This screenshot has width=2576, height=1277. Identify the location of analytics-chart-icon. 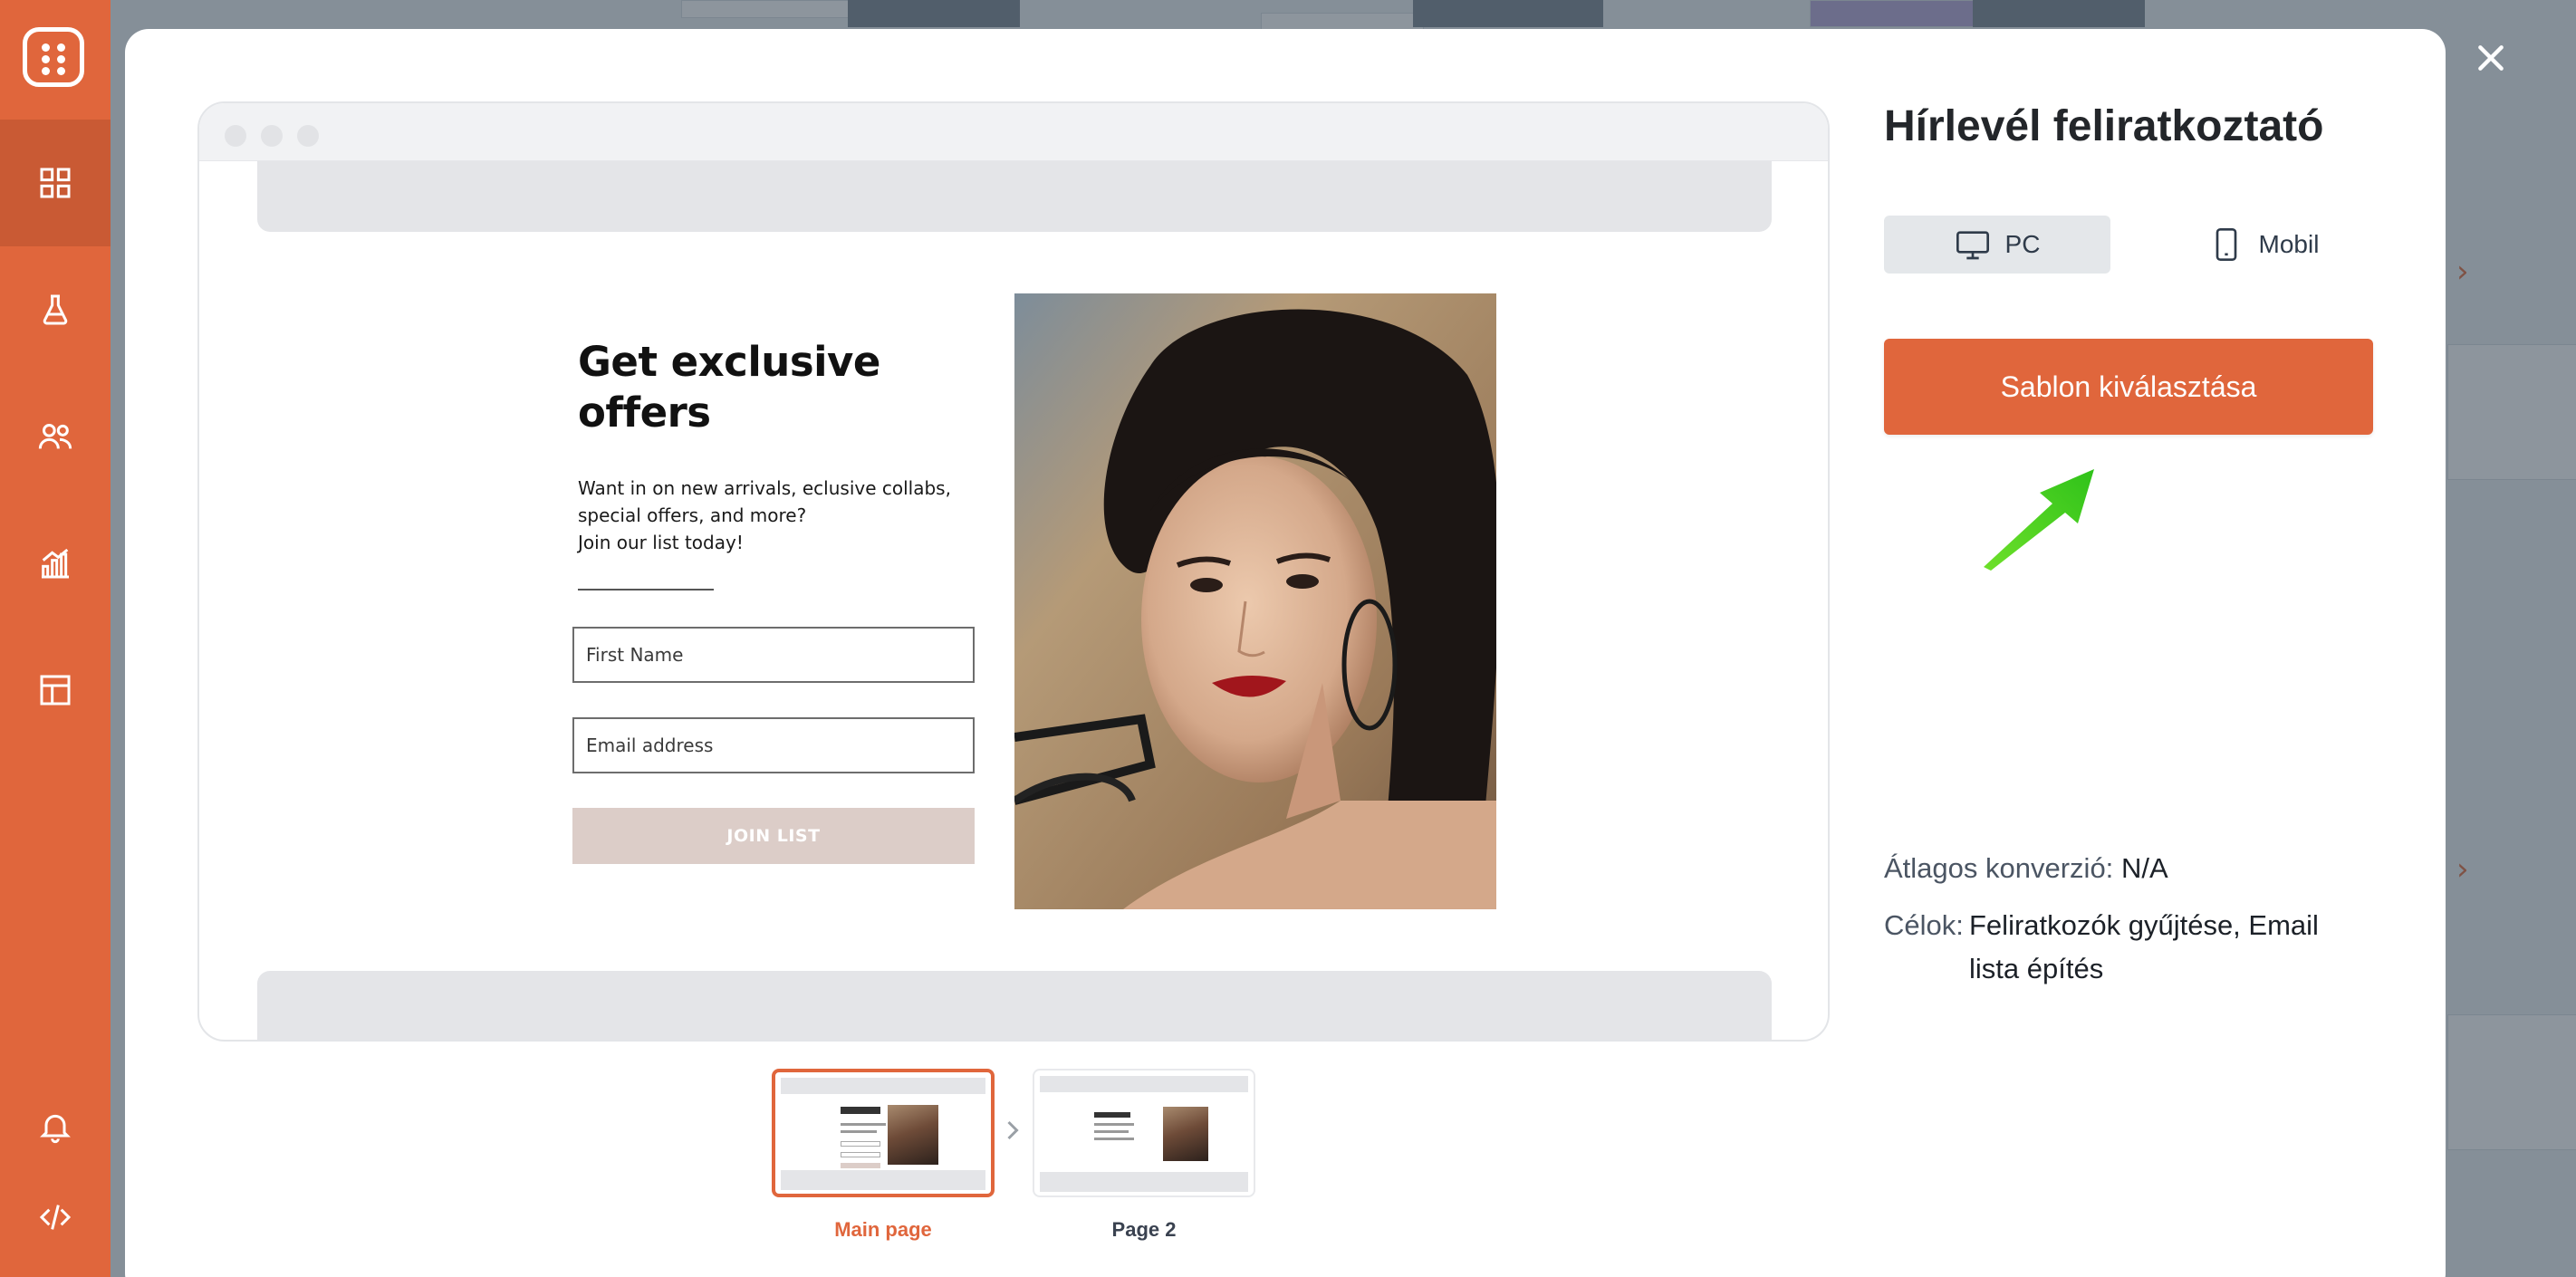
(55, 563).